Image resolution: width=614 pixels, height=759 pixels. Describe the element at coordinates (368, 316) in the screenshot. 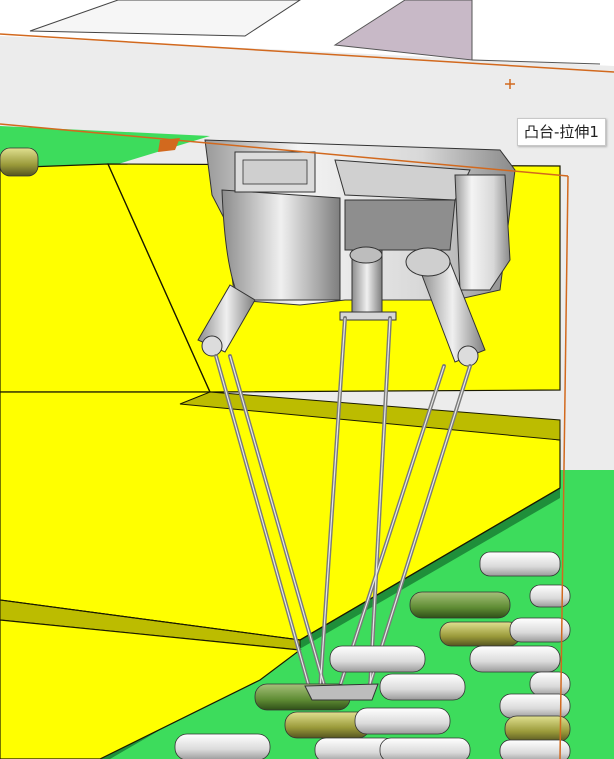

I see `top-coupler` at that location.